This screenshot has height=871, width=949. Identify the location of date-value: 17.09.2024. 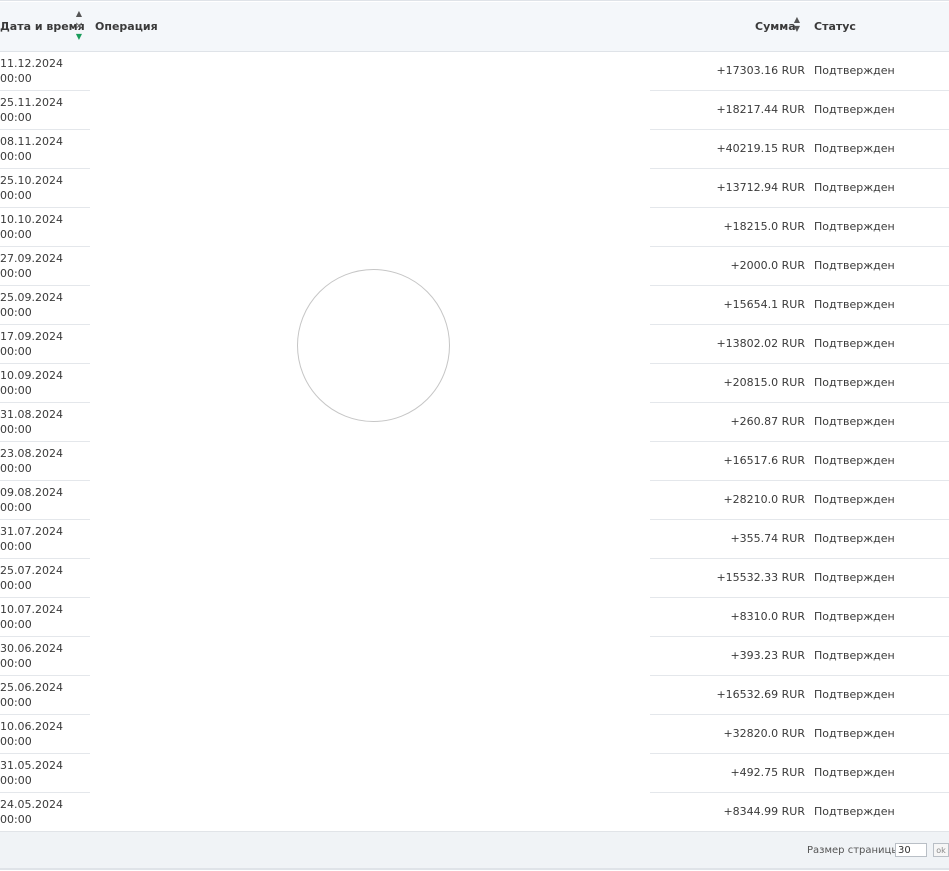
(31, 336).